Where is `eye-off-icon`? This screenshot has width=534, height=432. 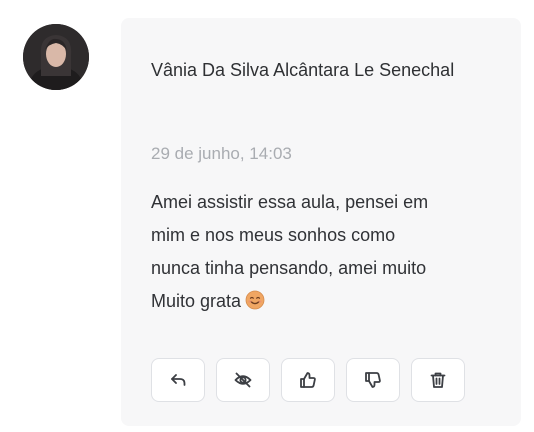 eye-off-icon is located at coordinates (243, 380).